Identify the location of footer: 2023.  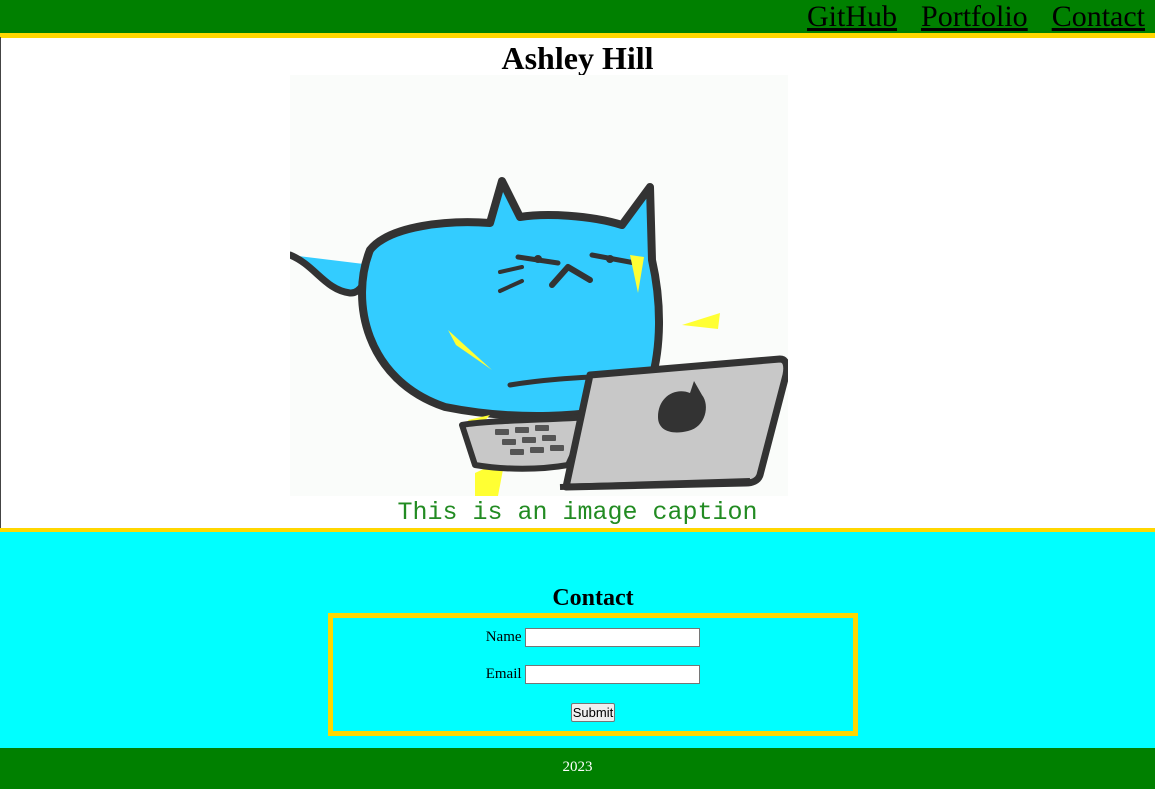
(577, 768).